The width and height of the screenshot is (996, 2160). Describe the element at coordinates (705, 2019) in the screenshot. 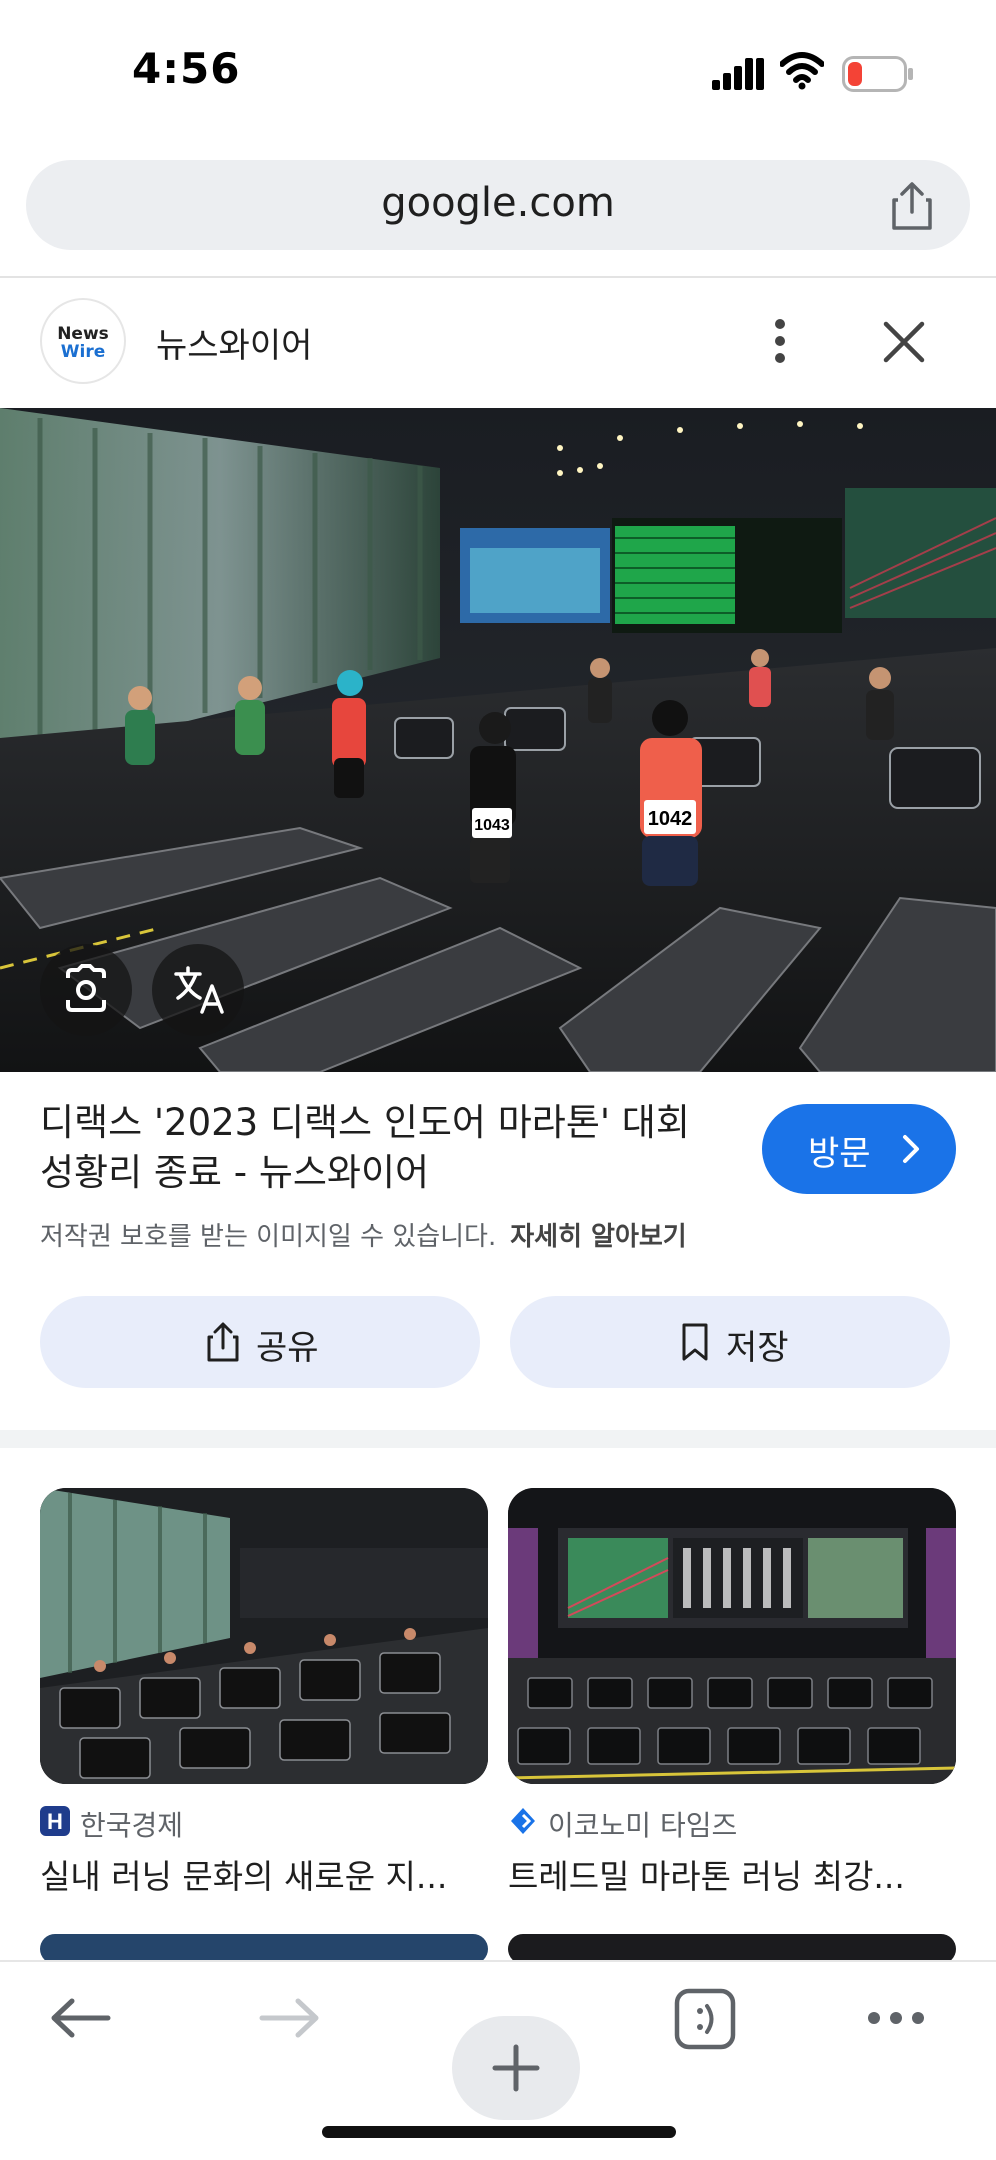

I see `tabs-icon` at that location.